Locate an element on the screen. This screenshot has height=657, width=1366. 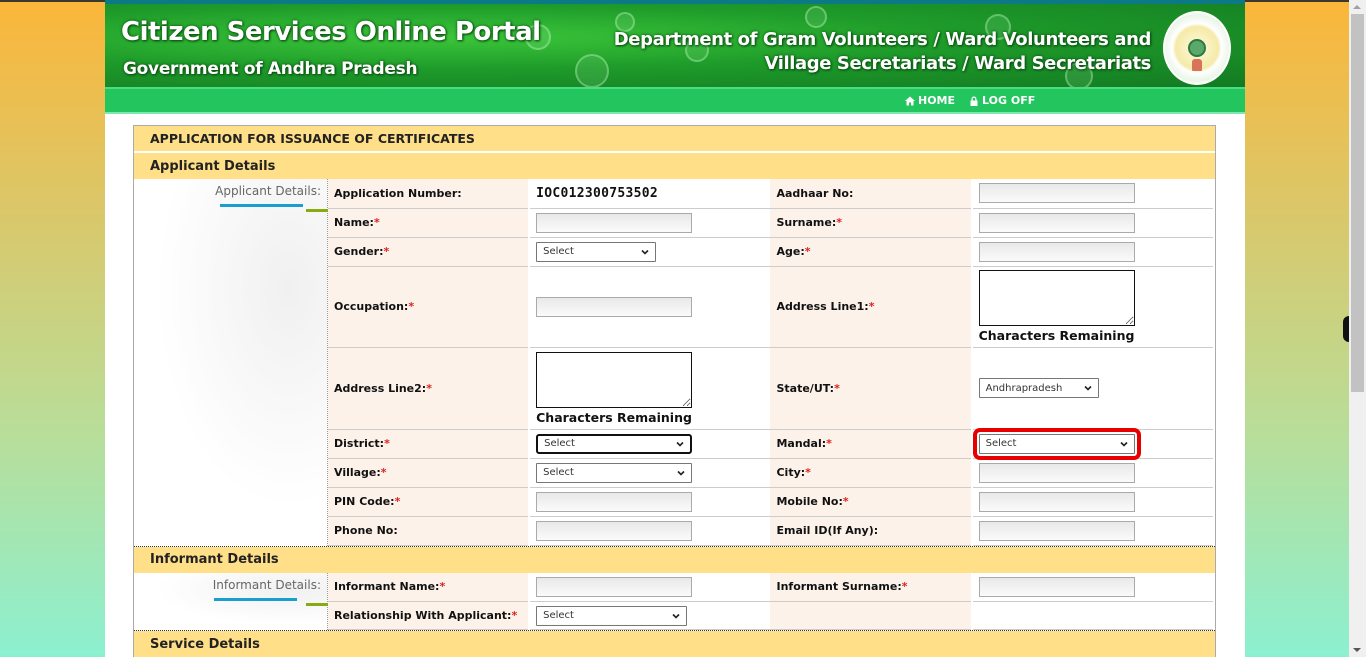
form-title: APPLICATION FOR ISSUANCE OF CERTIFICATES is located at coordinates (674, 139).